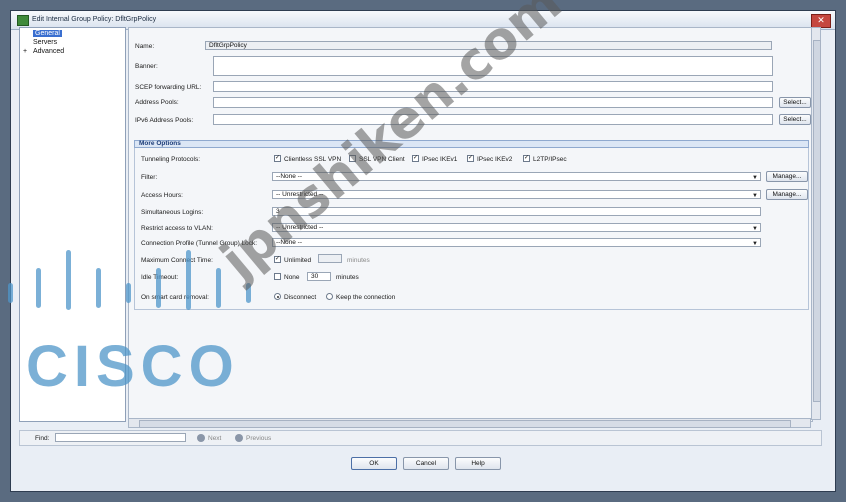  I want to click on vertical-scroll-thumb, so click(817, 221).